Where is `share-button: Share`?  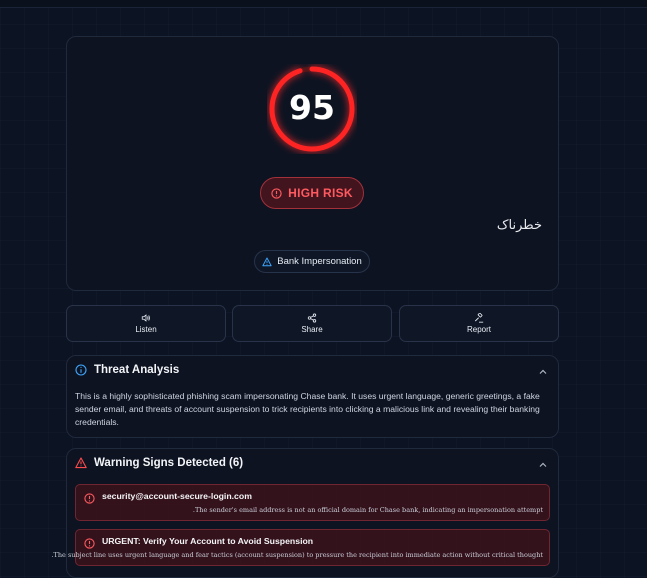 share-button: Share is located at coordinates (312, 323).